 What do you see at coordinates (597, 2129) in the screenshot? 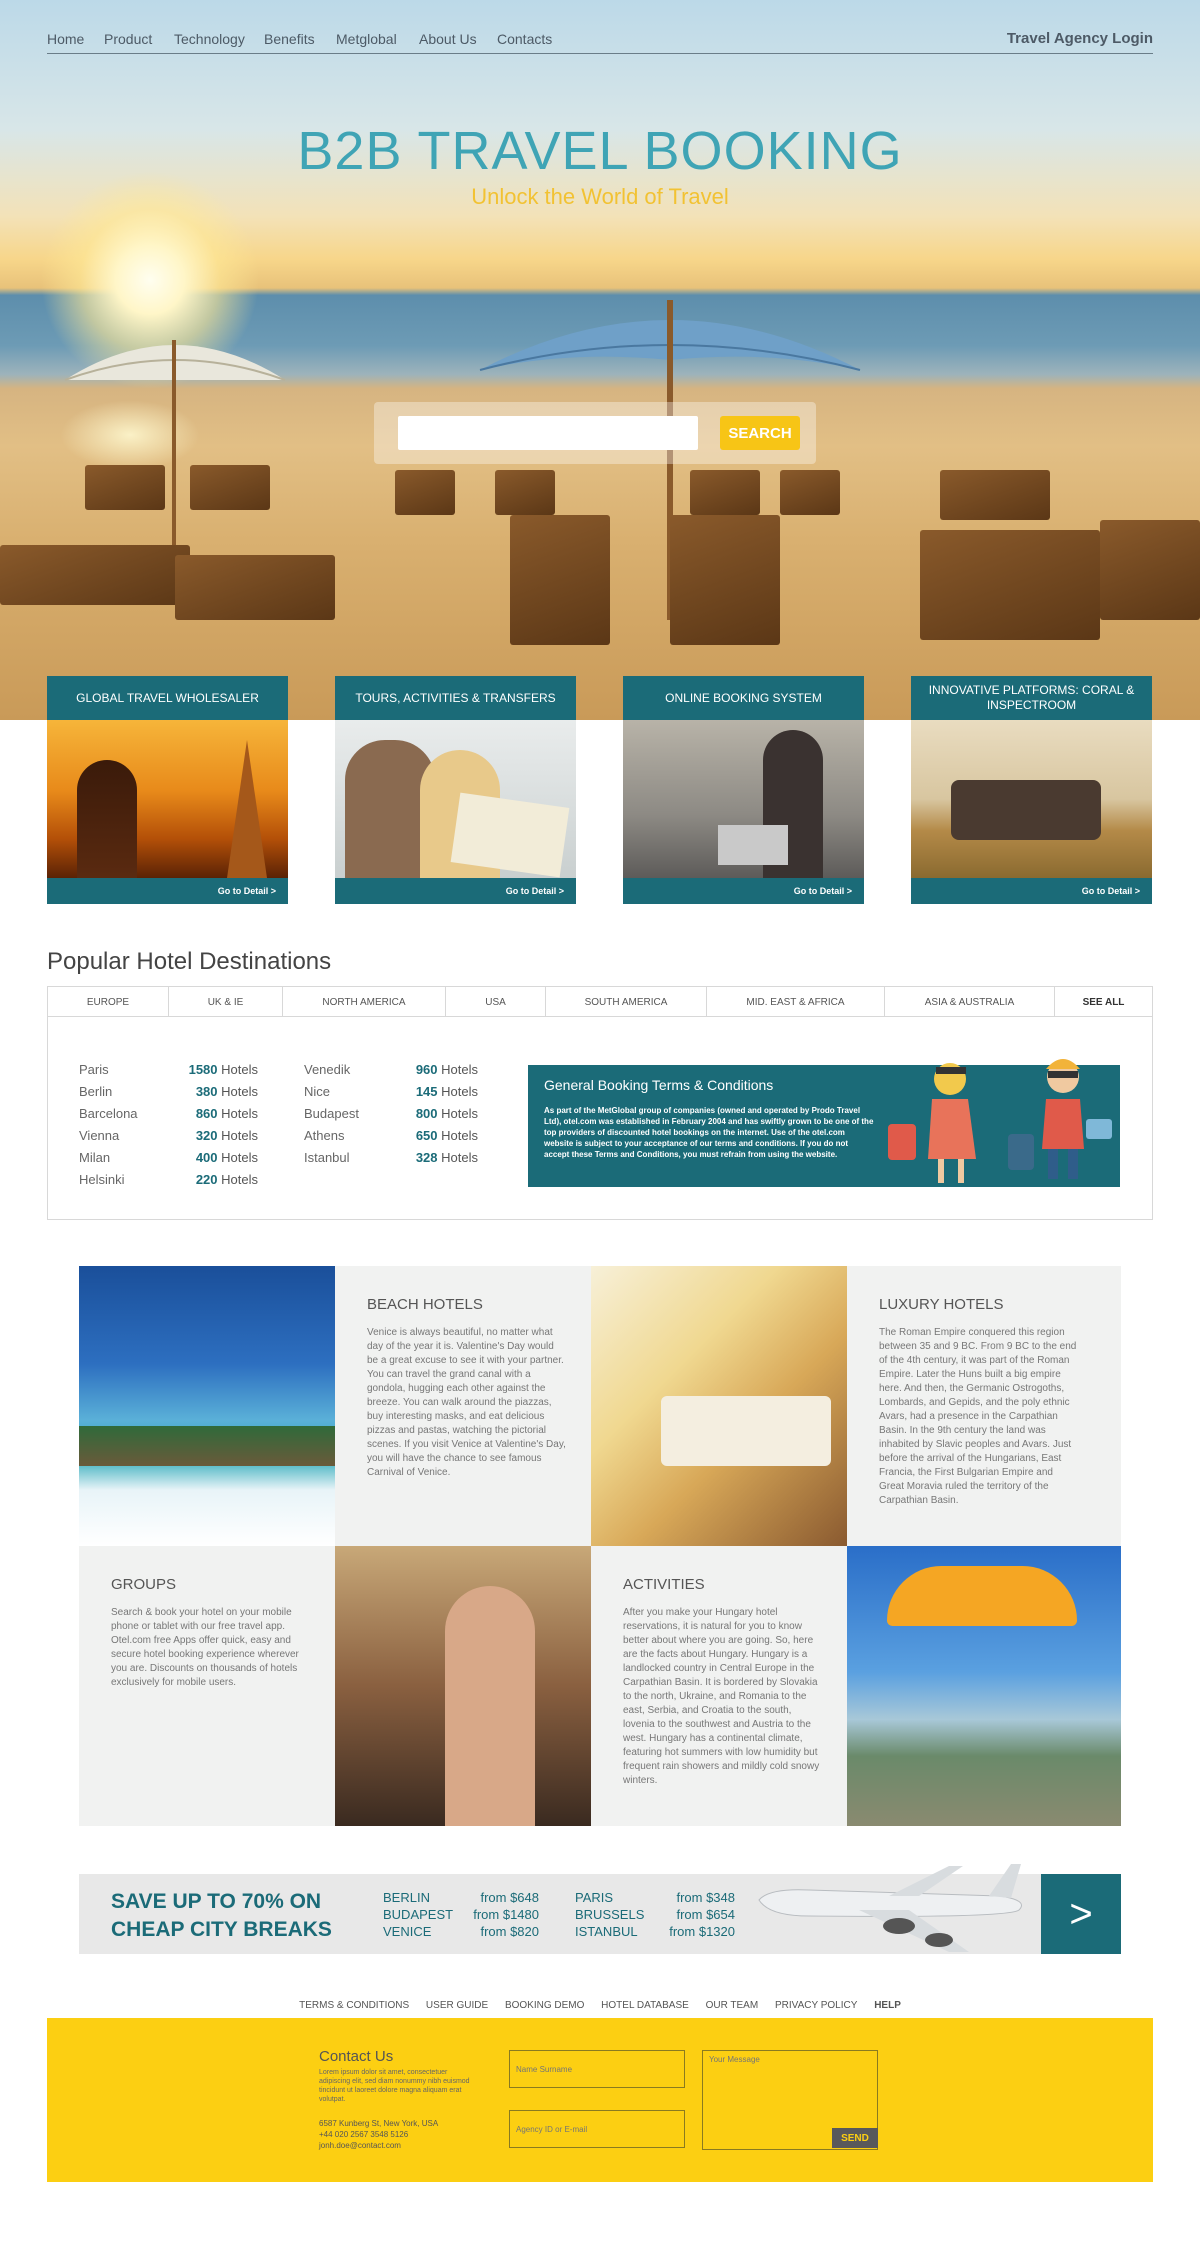
I see `agency-id-or-email-field` at bounding box center [597, 2129].